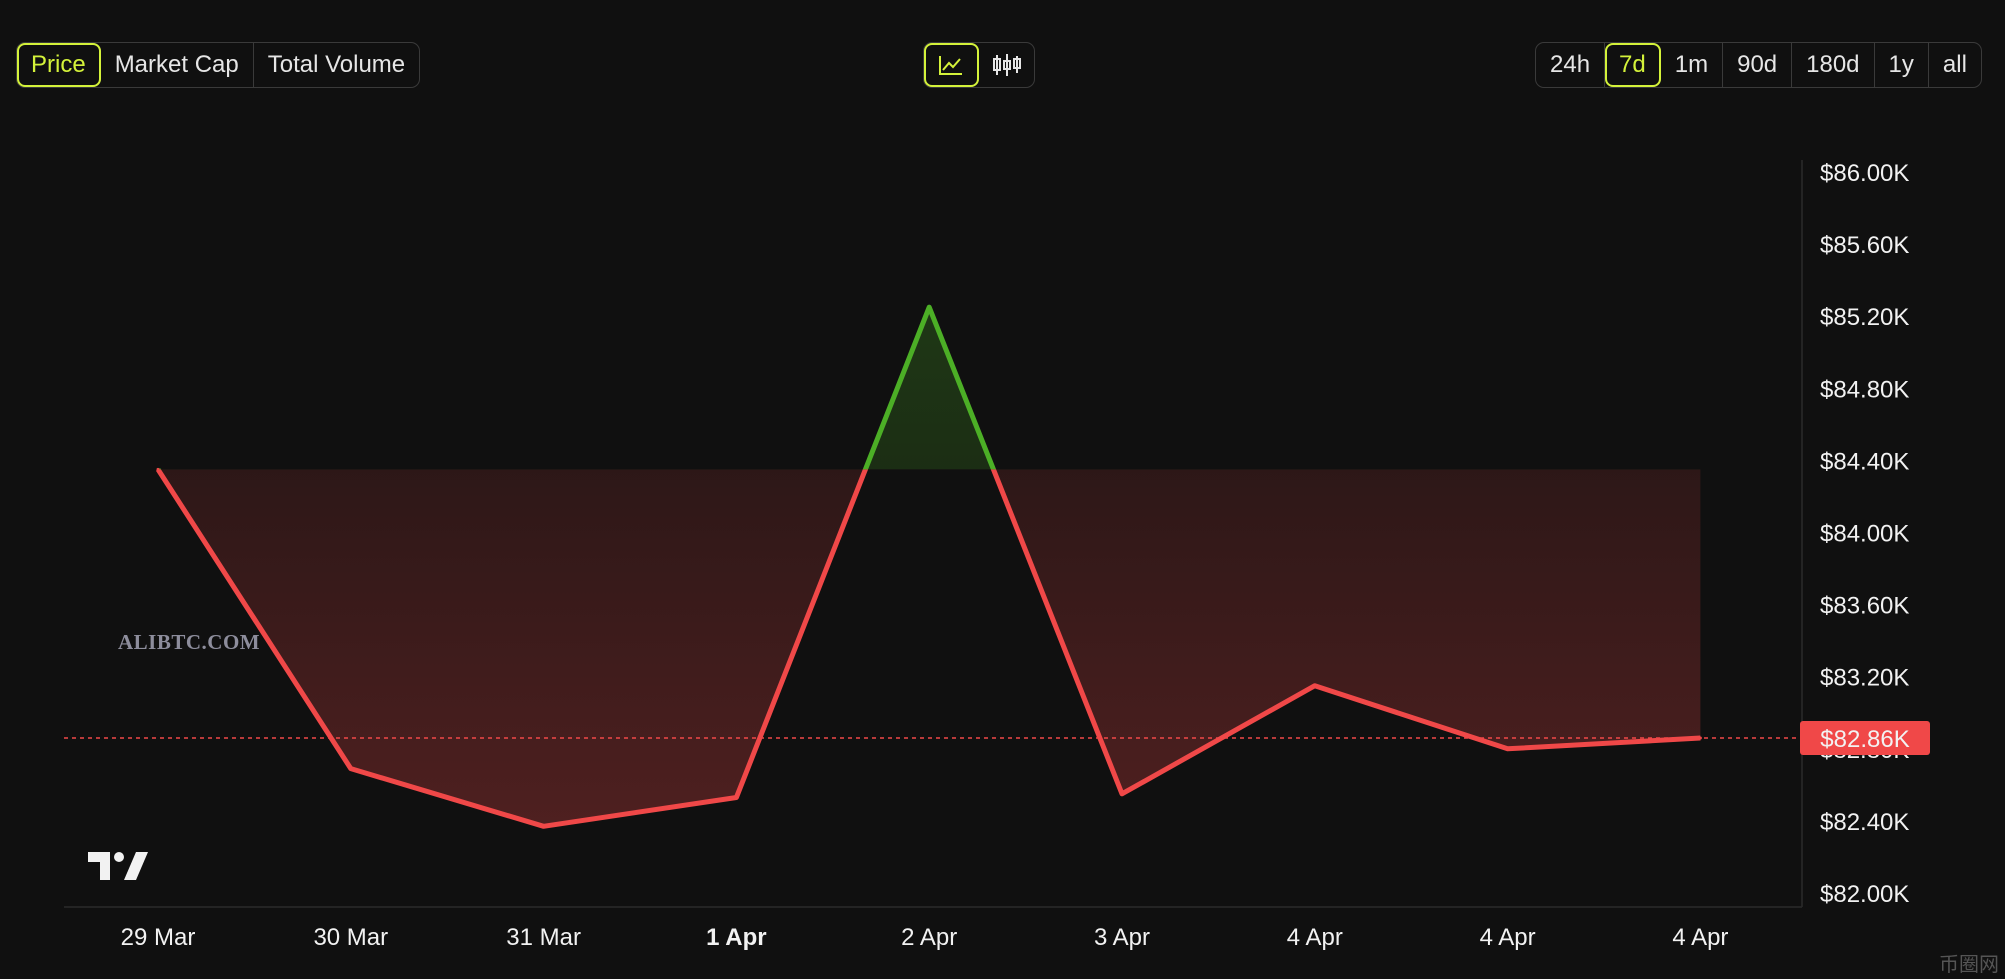 The image size is (2005, 979). What do you see at coordinates (1864, 389) in the screenshot?
I see `y-tick-label: $84.80K` at bounding box center [1864, 389].